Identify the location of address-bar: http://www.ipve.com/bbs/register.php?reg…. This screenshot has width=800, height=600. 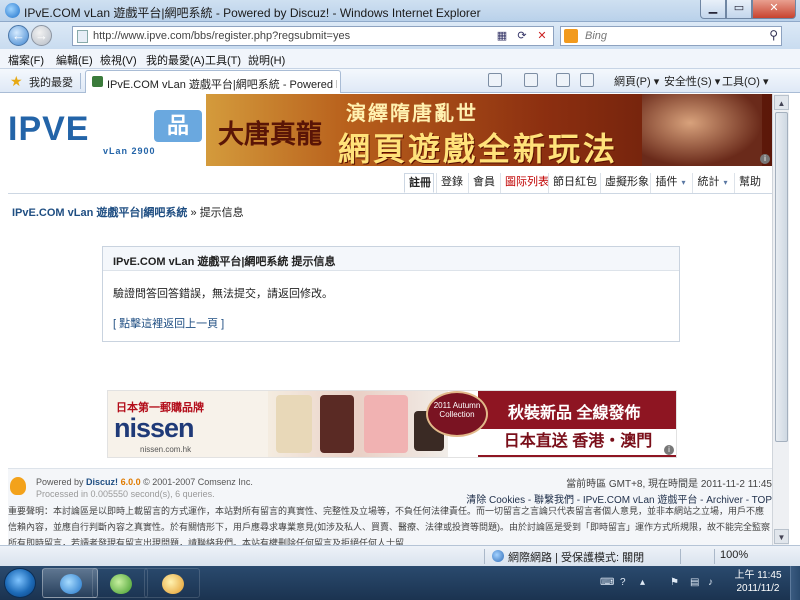
(313, 36).